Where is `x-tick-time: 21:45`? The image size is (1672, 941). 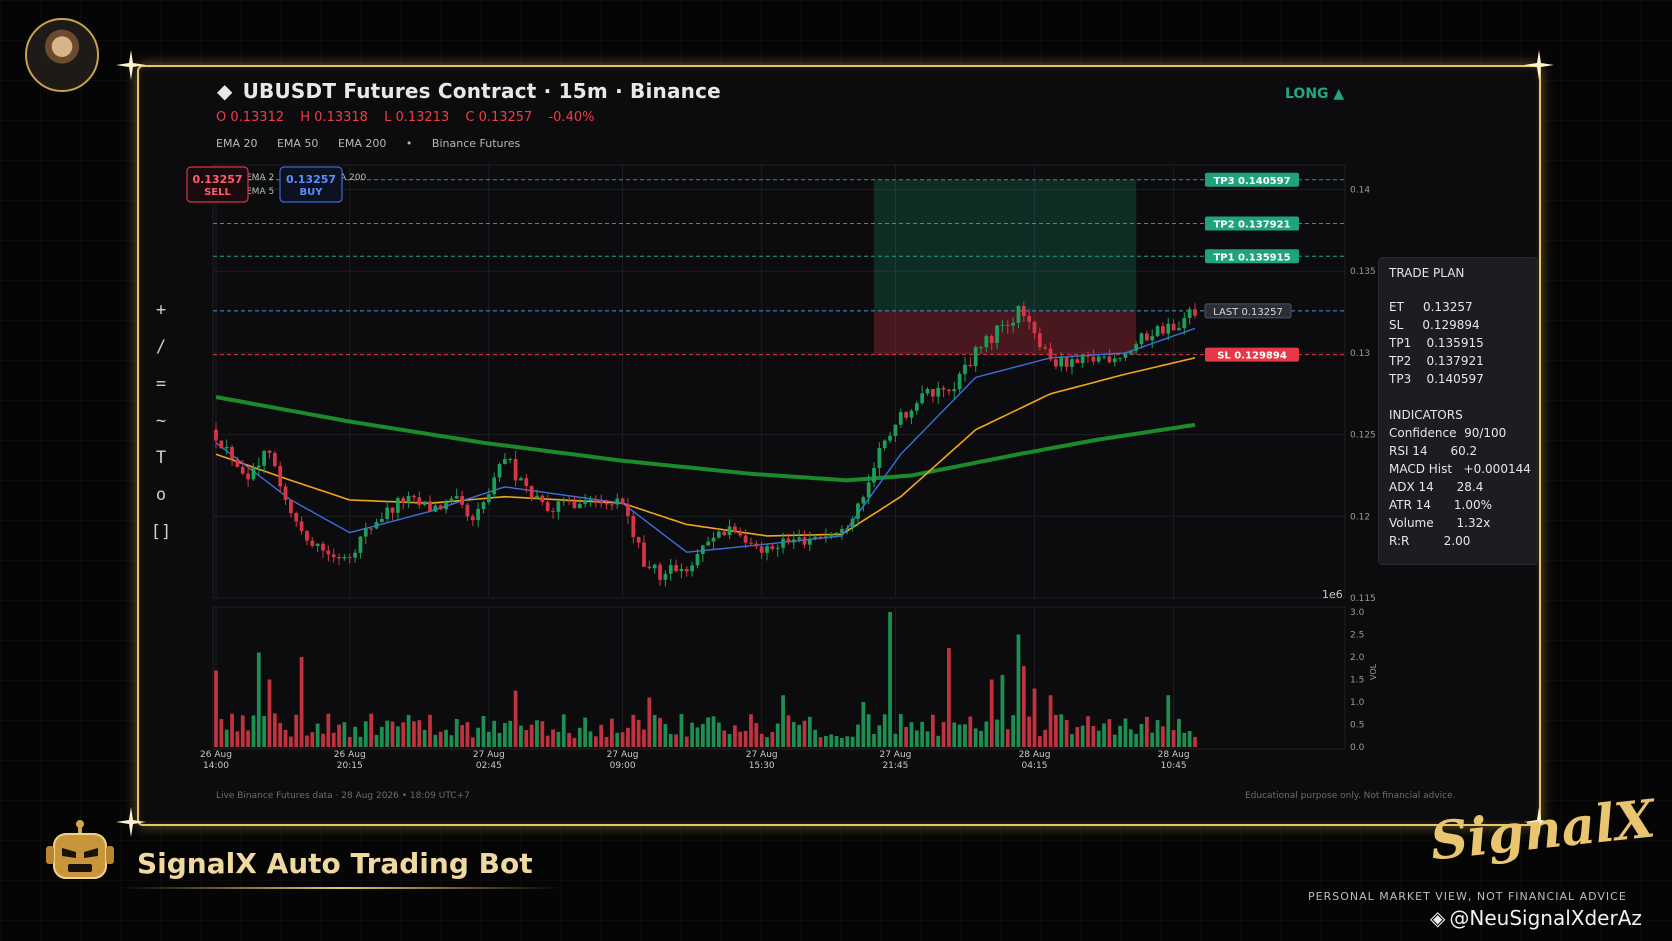
x-tick-time: 21:45 is located at coordinates (895, 766).